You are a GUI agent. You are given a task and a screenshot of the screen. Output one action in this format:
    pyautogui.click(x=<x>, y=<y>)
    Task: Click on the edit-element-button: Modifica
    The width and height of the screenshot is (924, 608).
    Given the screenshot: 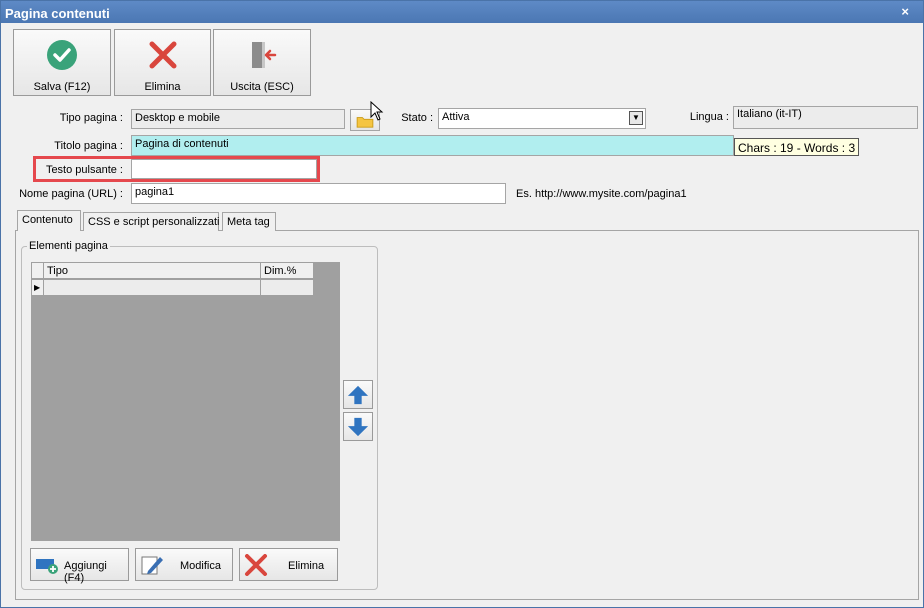 What is the action you would take?
    pyautogui.click(x=184, y=564)
    